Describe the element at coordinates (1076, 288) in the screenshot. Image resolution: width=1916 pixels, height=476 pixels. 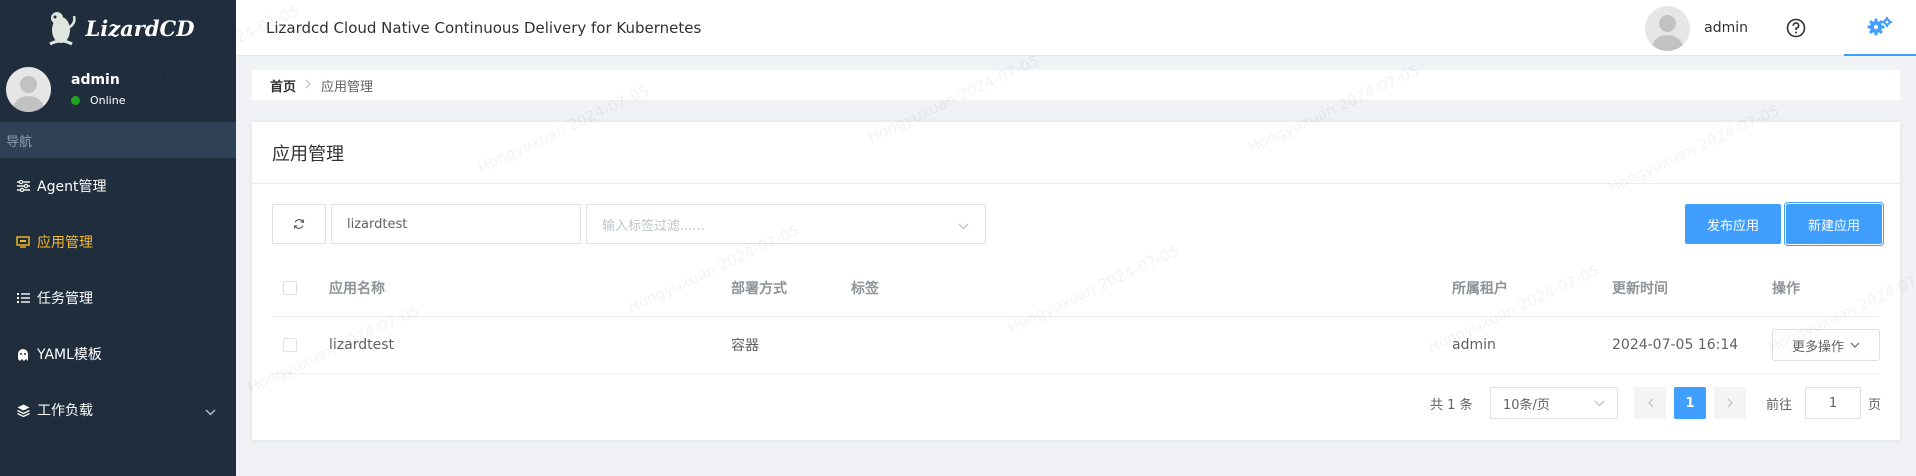
I see `table-header-row: 应用名称 部署方式 标签 所属租户 更新时间 操作` at that location.